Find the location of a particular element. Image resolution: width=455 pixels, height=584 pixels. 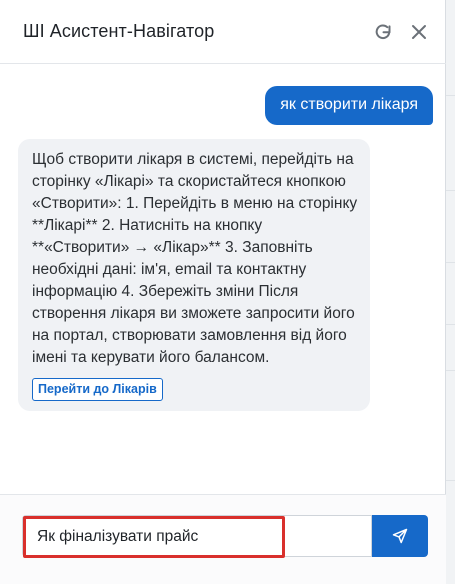

go-to-doctors-link: Перейти до Лікарів is located at coordinates (97, 389).